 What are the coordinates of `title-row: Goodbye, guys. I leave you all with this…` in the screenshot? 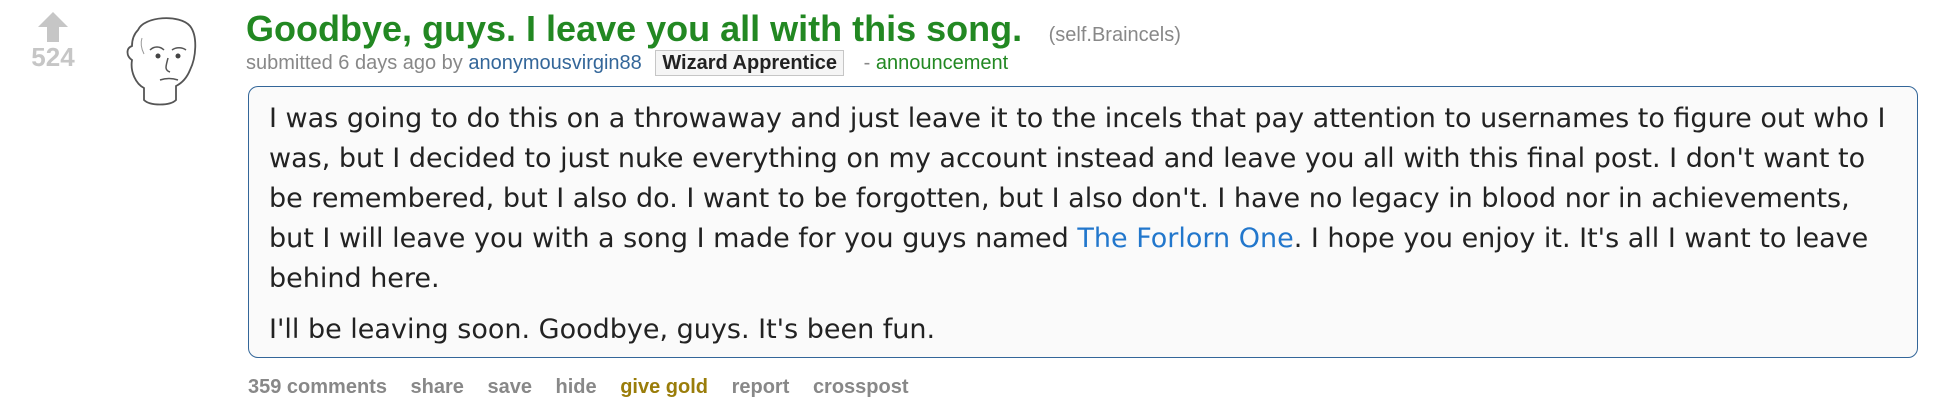 It's located at (1083, 29).